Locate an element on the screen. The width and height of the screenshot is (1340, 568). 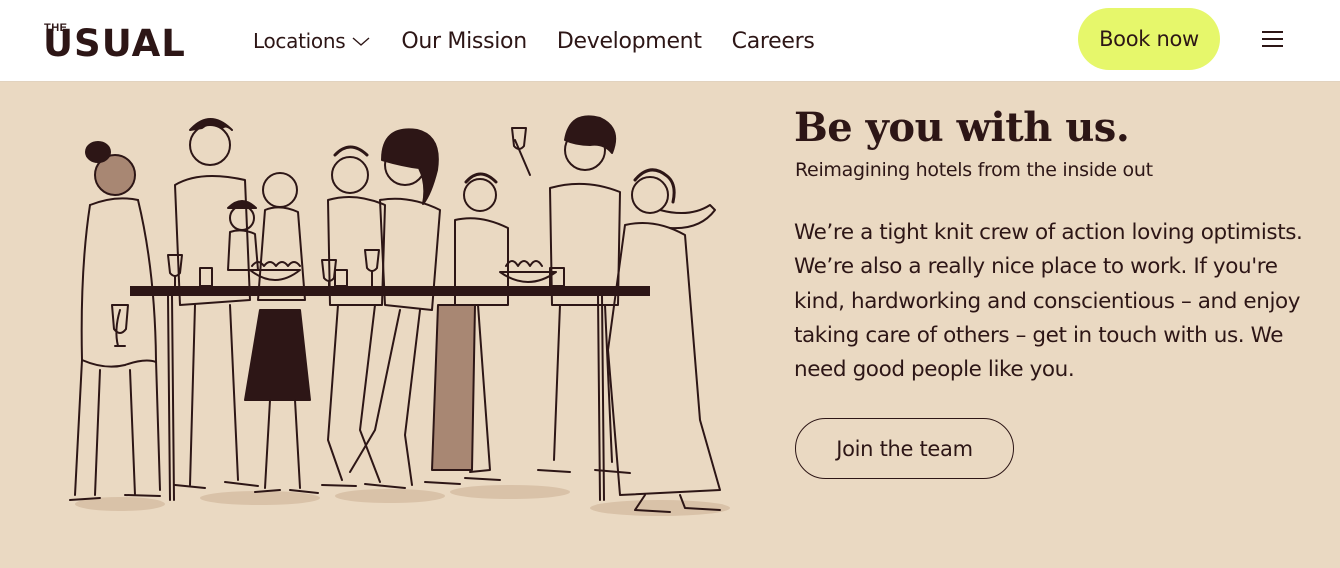
nav-item-label: Locations is located at coordinates (299, 41).